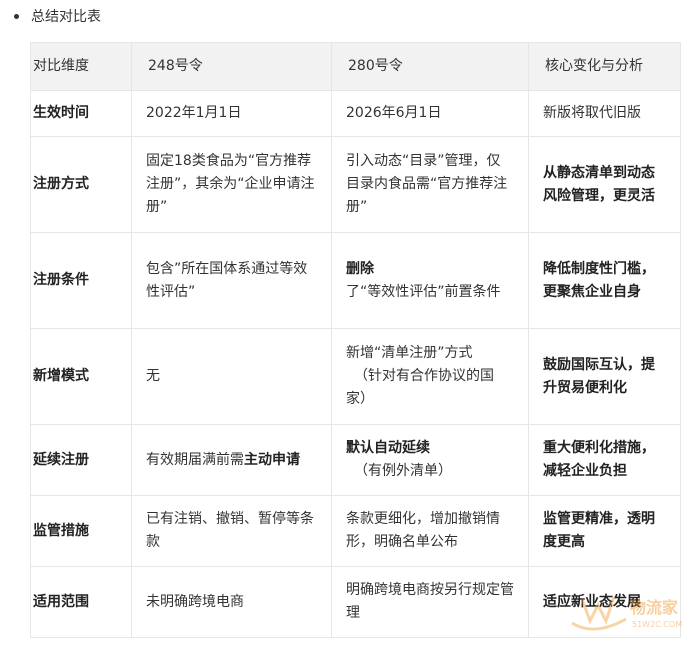 This screenshot has height=649, width=700. What do you see at coordinates (360, 268) in the screenshot?
I see `row-280-bold-text: 删除` at bounding box center [360, 268].